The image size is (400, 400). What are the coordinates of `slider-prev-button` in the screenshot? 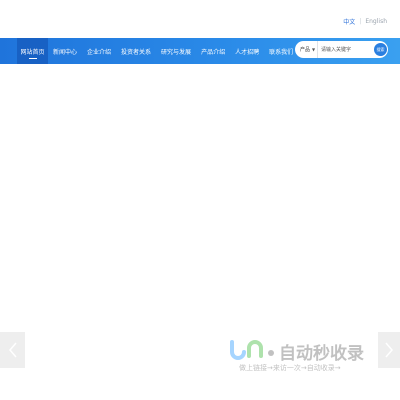 It's located at (12, 350).